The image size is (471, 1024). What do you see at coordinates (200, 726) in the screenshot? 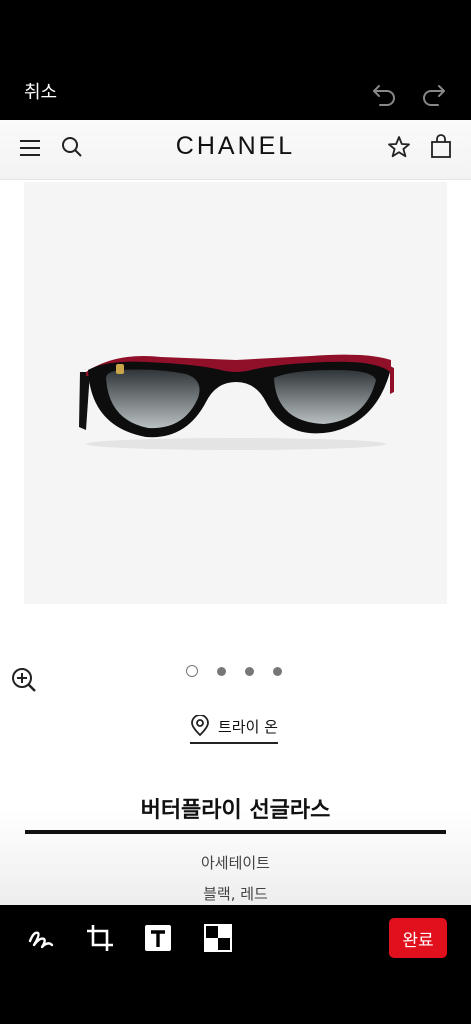
I see `location-pin-icon` at bounding box center [200, 726].